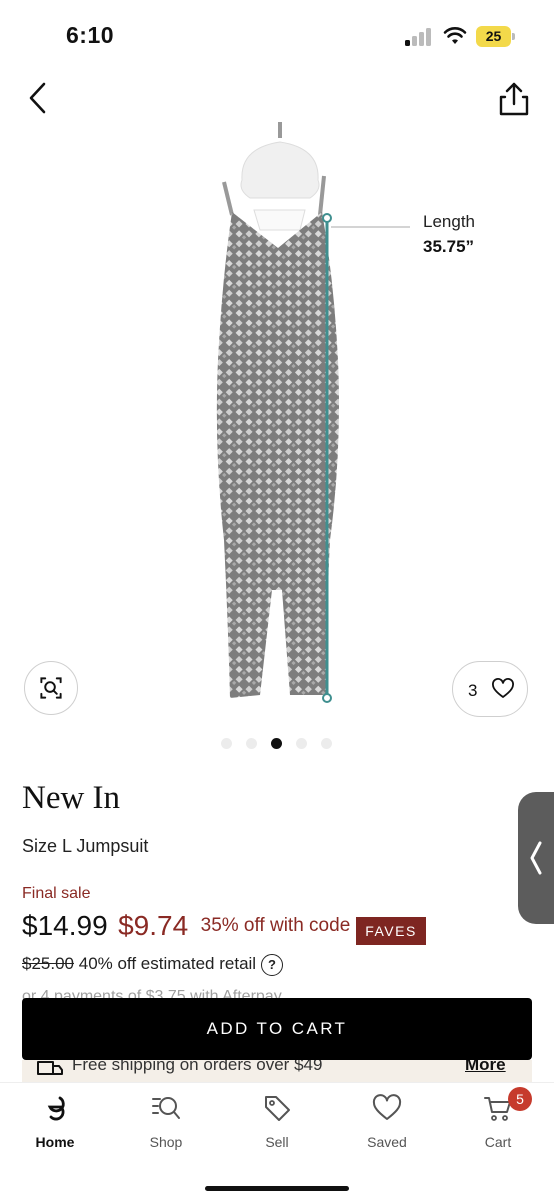 The height and width of the screenshot is (1200, 554). I want to click on help-icon: ?, so click(272, 965).